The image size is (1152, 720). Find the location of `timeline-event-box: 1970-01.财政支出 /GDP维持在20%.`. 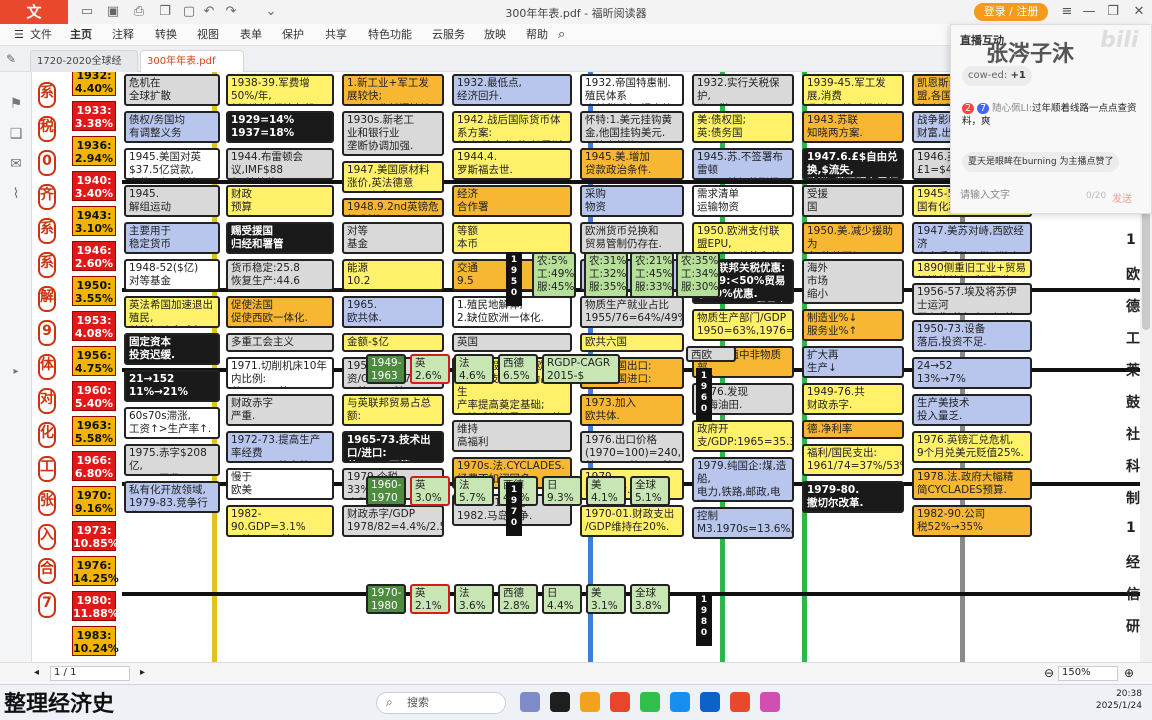

timeline-event-box: 1970-01.财政支出 /GDP维持在20%. is located at coordinates (632, 521).